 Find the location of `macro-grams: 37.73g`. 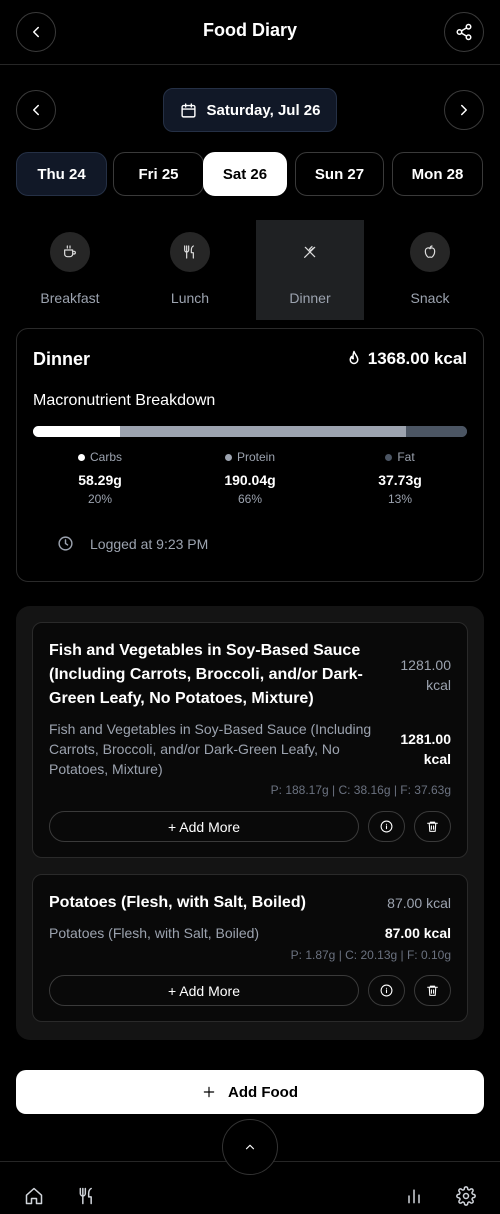

macro-grams: 37.73g is located at coordinates (400, 480).